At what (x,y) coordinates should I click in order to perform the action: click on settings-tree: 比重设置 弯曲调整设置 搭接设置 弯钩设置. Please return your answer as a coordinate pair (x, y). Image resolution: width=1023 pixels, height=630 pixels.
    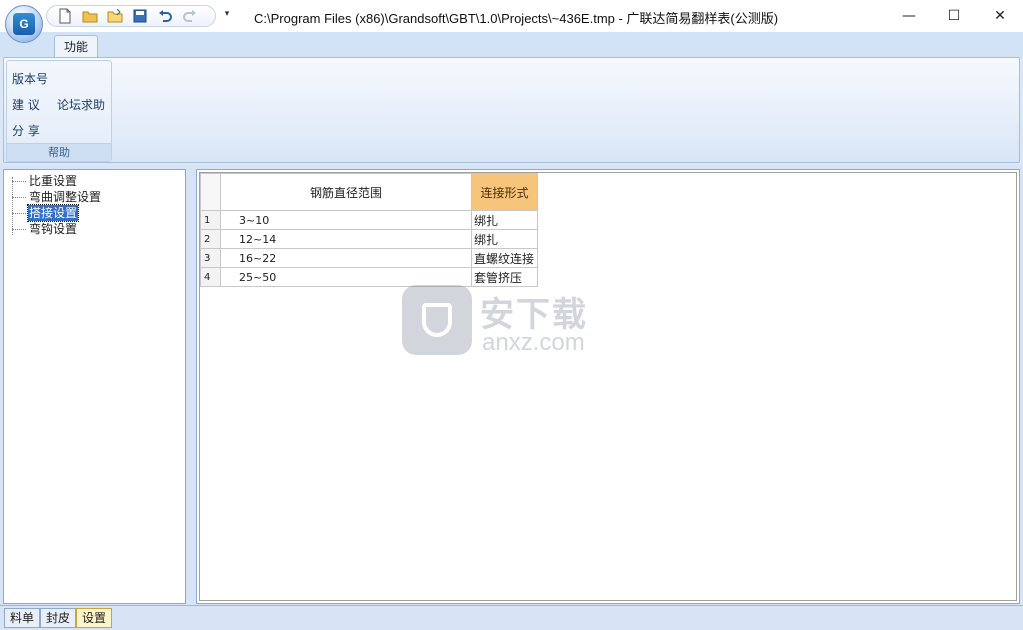
    Looking at the image, I should click on (94, 386).